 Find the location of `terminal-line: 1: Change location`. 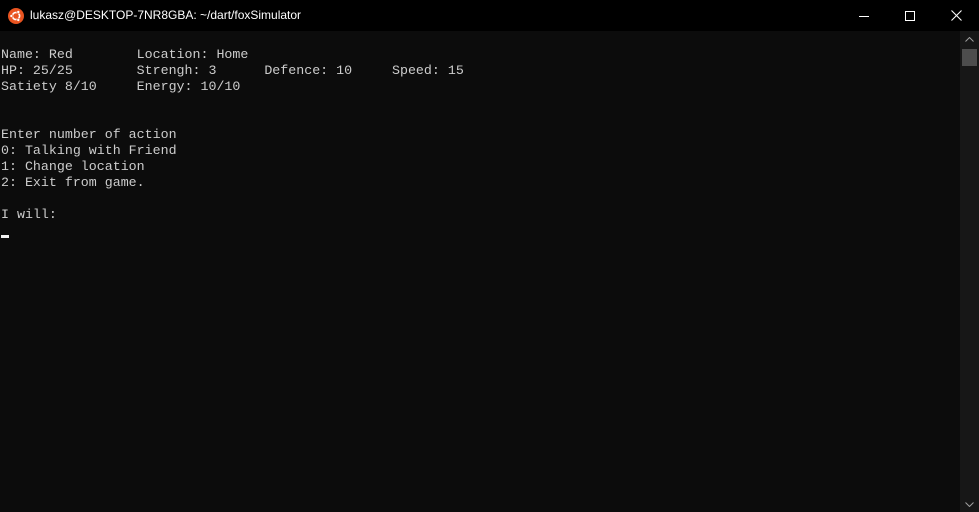

terminal-line: 1: Change location is located at coordinates (73, 166).